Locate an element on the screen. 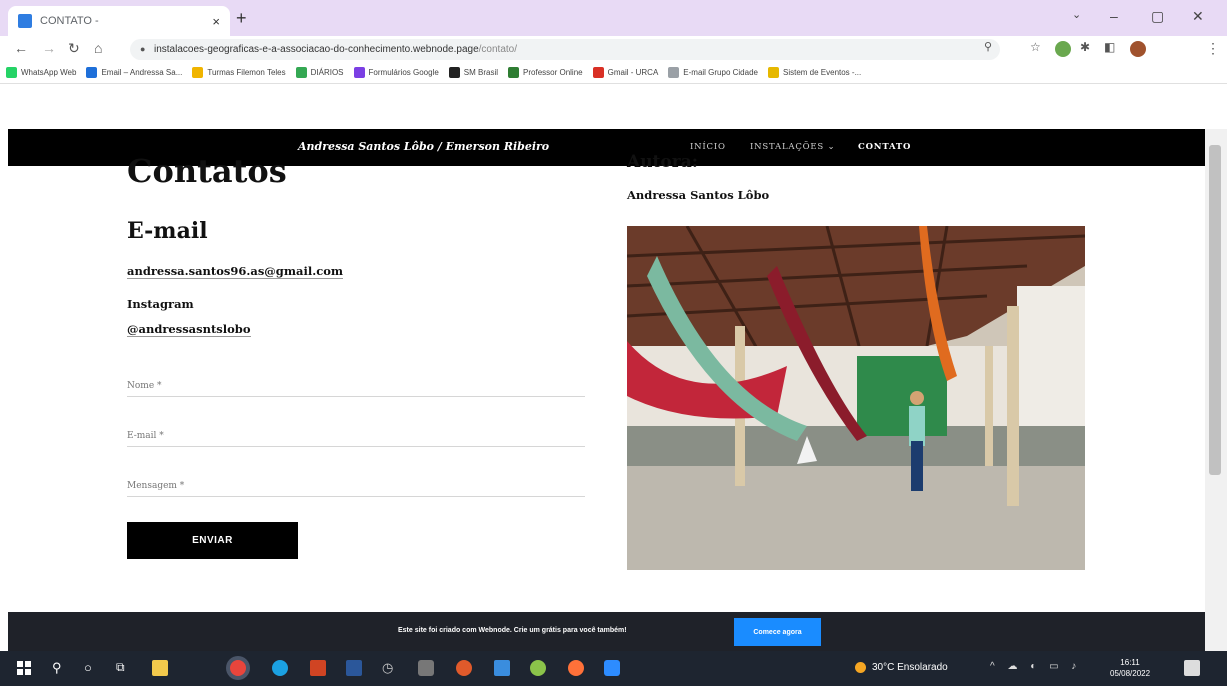 This screenshot has height=686, width=1227. zoom-app-icon is located at coordinates (612, 668).